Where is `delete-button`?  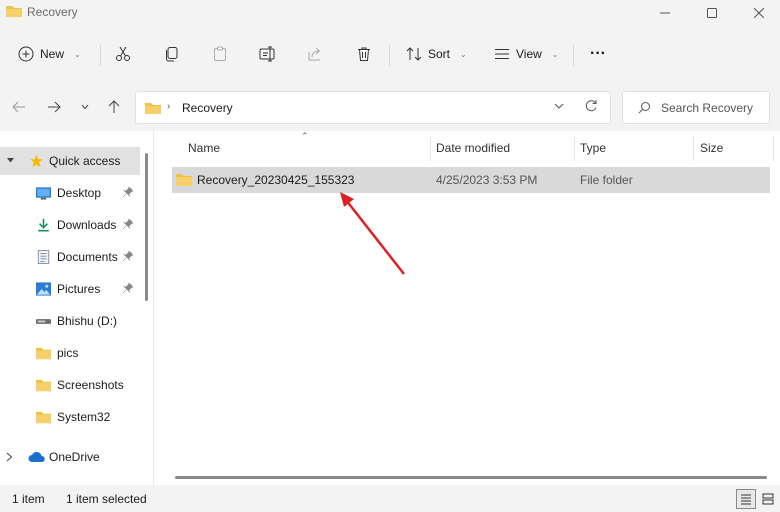 delete-button is located at coordinates (364, 54).